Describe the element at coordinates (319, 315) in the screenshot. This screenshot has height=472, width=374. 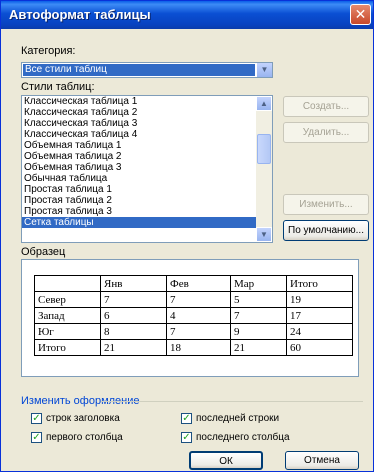
I see `table-cell: 17` at that location.